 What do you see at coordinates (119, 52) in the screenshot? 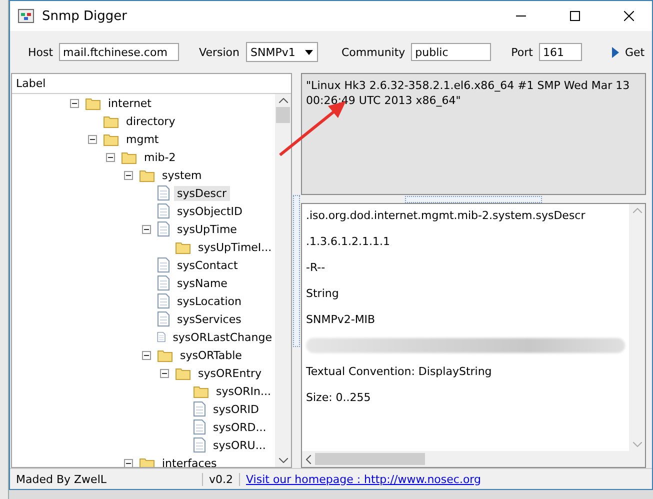
I see `host-field: mail.ftchinese.com` at bounding box center [119, 52].